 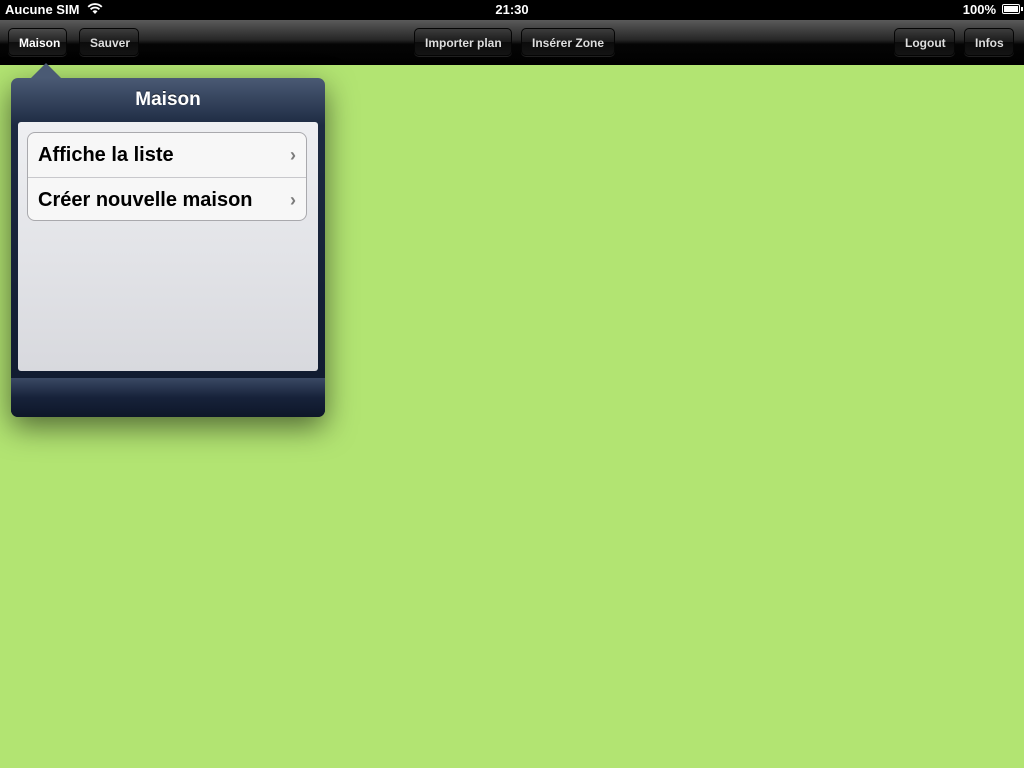 I want to click on popover-footer, so click(x=168, y=397).